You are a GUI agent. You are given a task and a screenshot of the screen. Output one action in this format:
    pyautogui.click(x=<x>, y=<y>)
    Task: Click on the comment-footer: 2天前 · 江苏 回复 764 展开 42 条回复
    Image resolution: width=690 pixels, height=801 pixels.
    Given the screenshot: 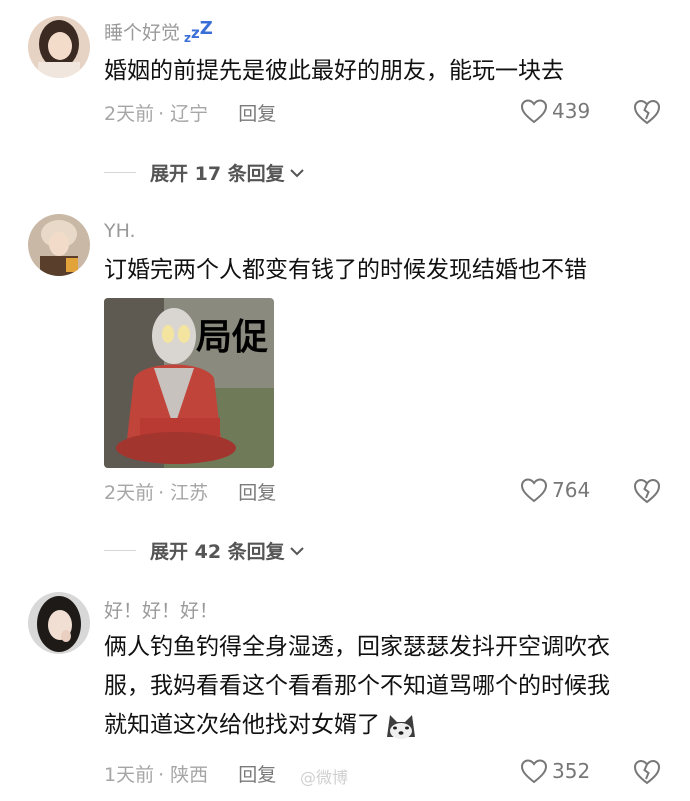 What is the action you would take?
    pyautogui.click(x=345, y=526)
    